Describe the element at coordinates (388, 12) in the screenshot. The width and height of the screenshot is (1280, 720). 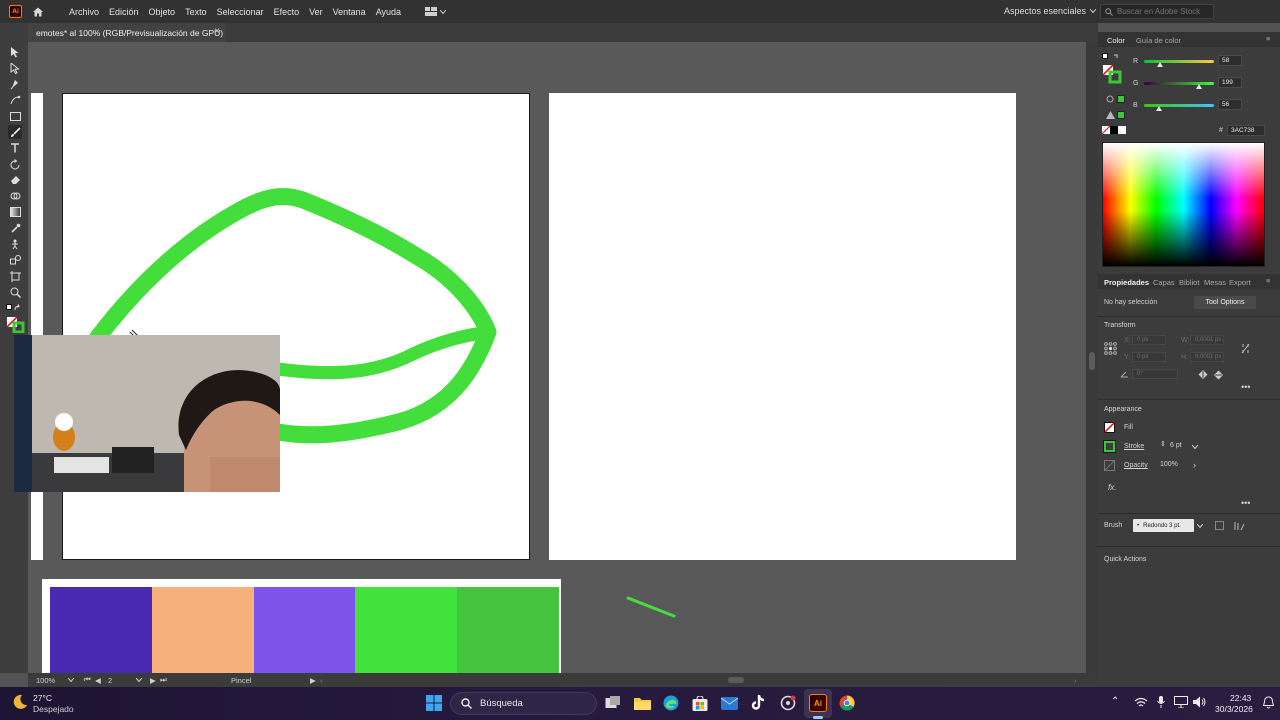
I see `menu-ayuda: Ayuda` at that location.